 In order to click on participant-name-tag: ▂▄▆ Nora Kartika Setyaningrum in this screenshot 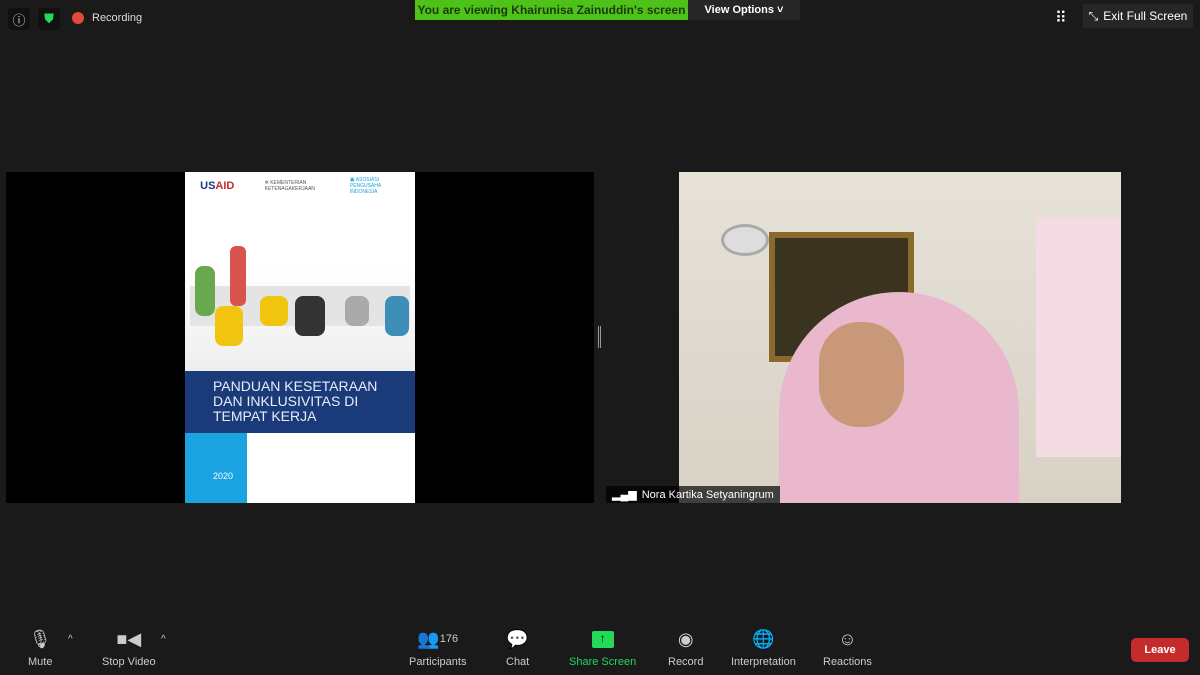, I will do `click(693, 494)`.